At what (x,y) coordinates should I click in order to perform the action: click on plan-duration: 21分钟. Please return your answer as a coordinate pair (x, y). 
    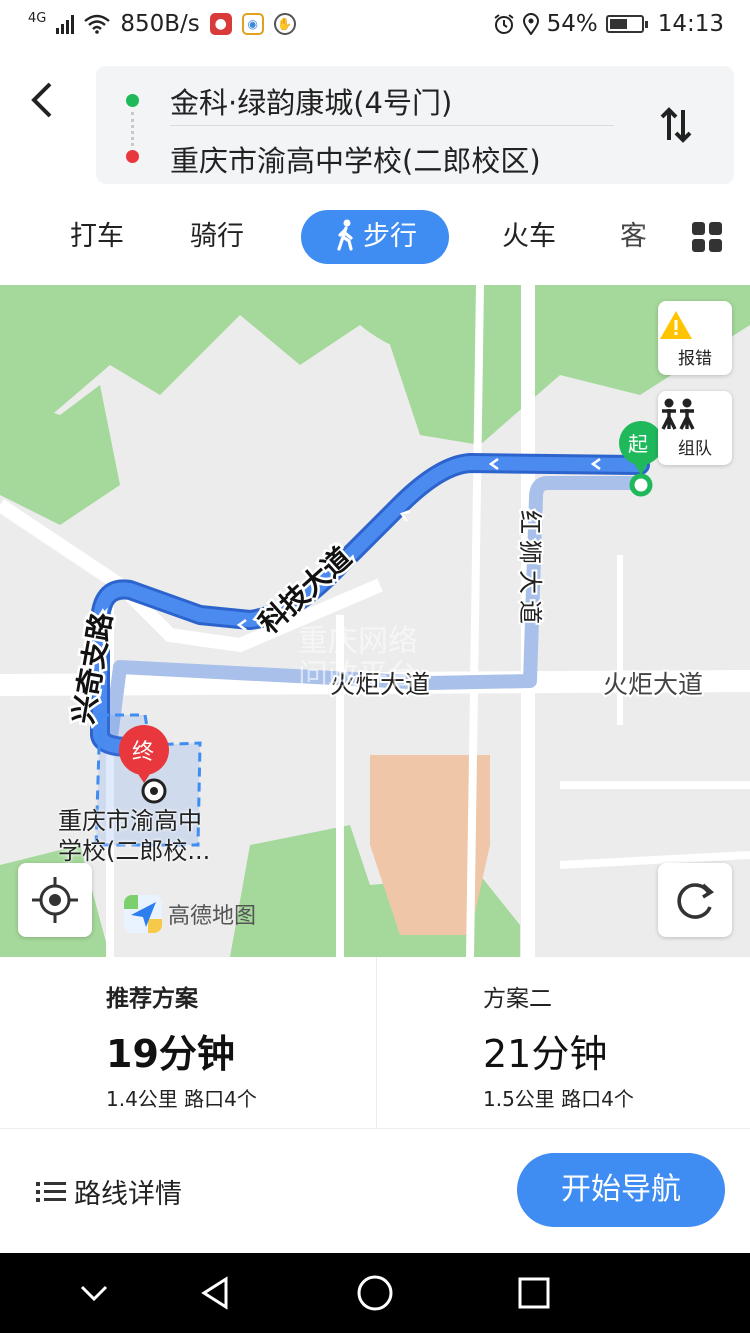
    Looking at the image, I should click on (545, 1054).